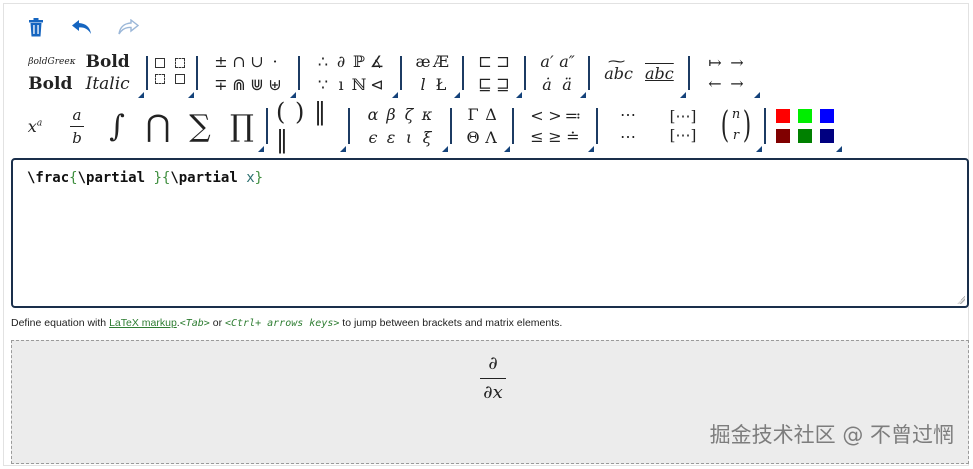 This screenshot has height=469, width=973. Describe the element at coordinates (400, 126) in the screenshot. I see `greek-lowercase-group: α β ζ κ ϵ ε ι ξ` at that location.